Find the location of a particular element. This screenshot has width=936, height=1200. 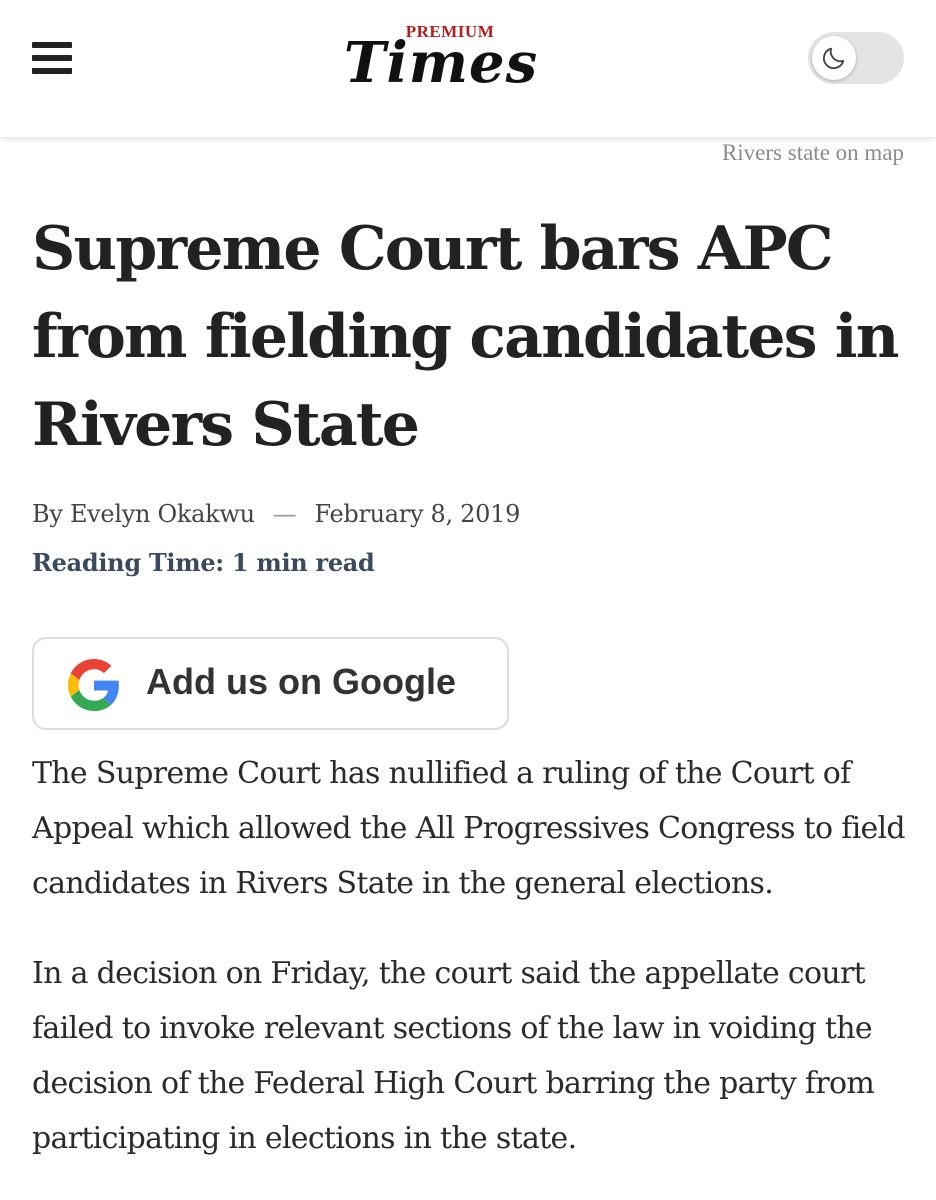

dark-mode-toggle is located at coordinates (856, 58).